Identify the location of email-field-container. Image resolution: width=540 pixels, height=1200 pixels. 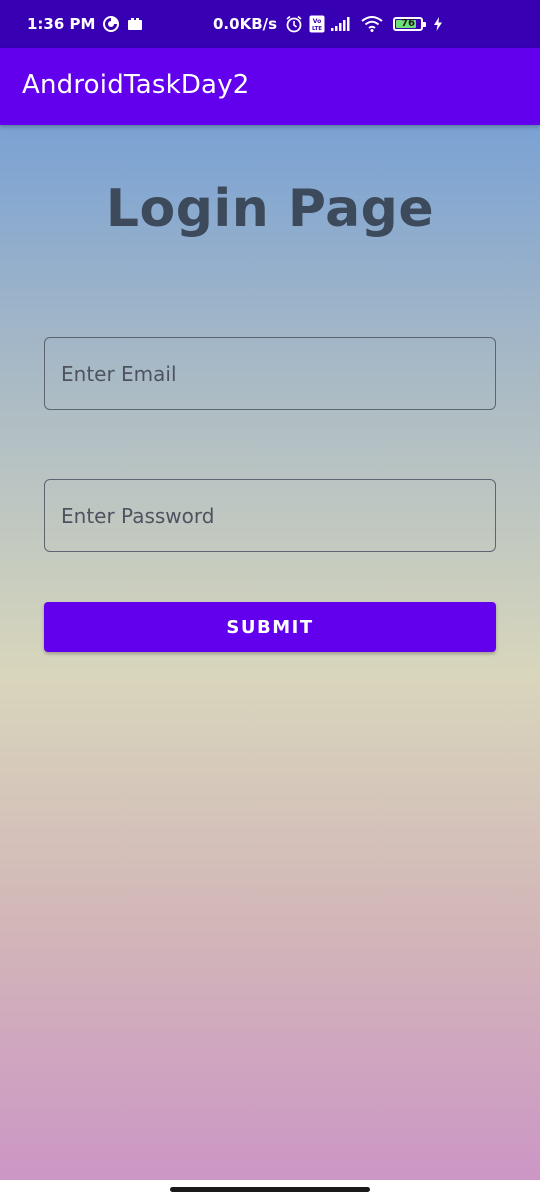
(270, 373).